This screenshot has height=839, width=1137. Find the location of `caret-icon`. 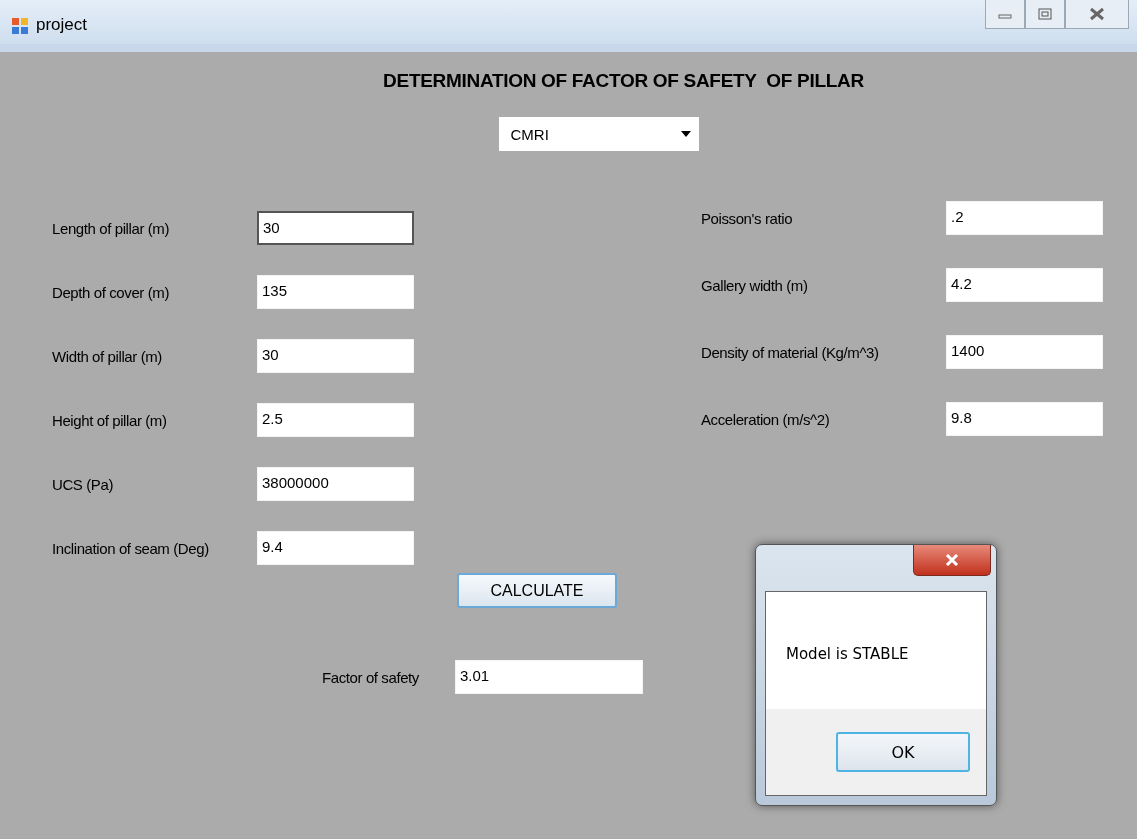

caret-icon is located at coordinates (685, 134).